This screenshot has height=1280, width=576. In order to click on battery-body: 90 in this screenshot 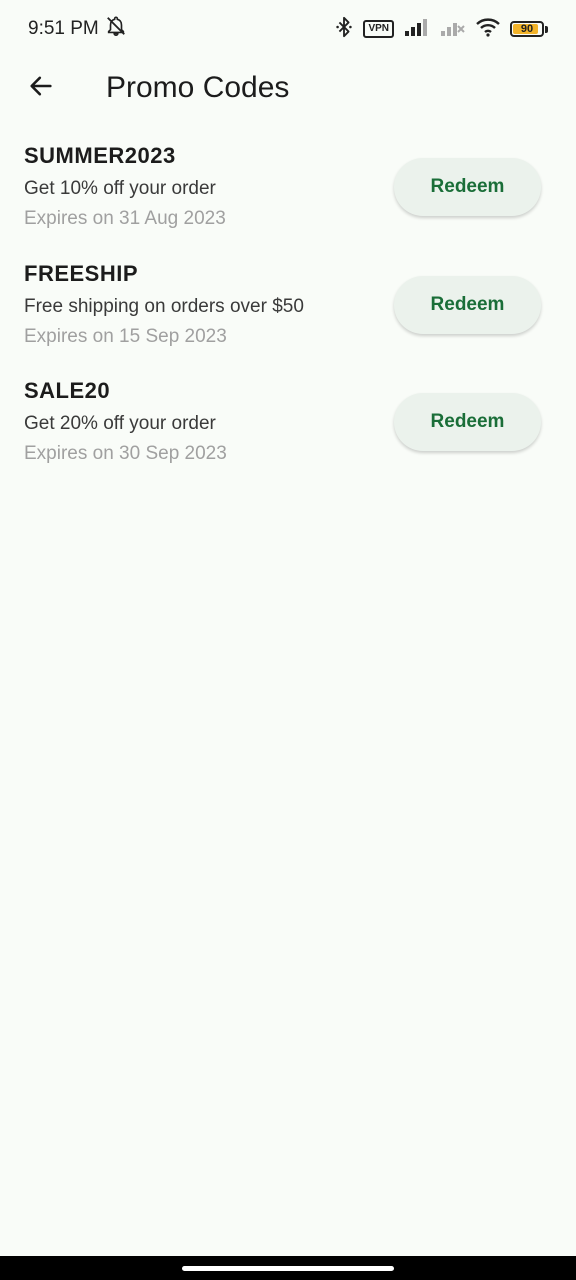, I will do `click(527, 29)`.